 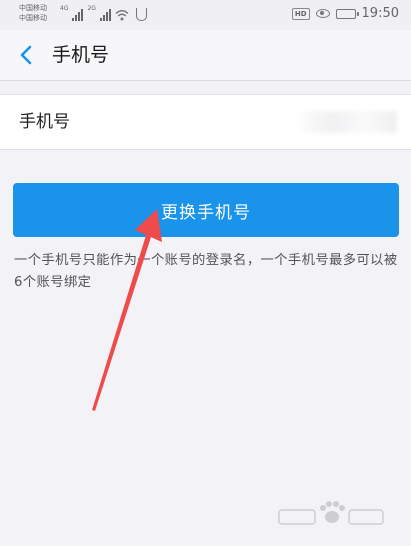 I want to click on chevron-left-icon, so click(x=26, y=55).